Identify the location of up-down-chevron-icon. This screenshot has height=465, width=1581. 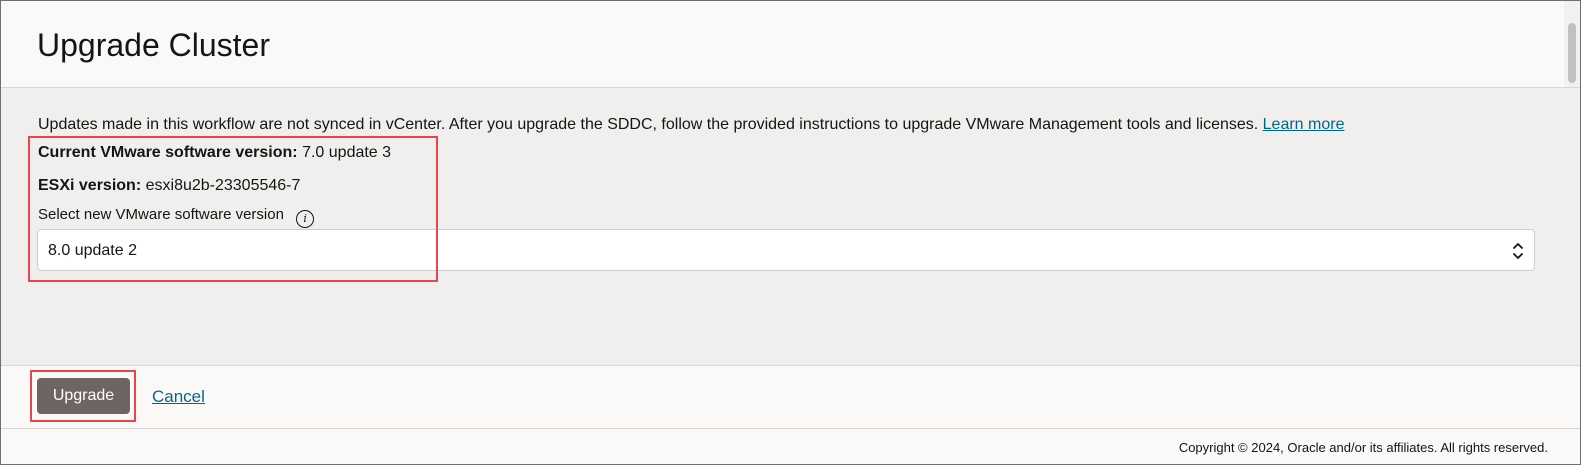
(1518, 251).